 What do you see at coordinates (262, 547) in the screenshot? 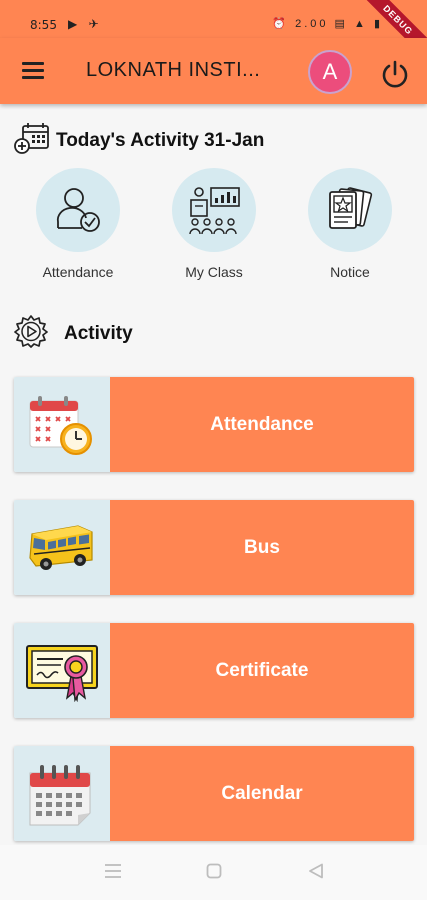
I see `bus-card-label: Bus` at bounding box center [262, 547].